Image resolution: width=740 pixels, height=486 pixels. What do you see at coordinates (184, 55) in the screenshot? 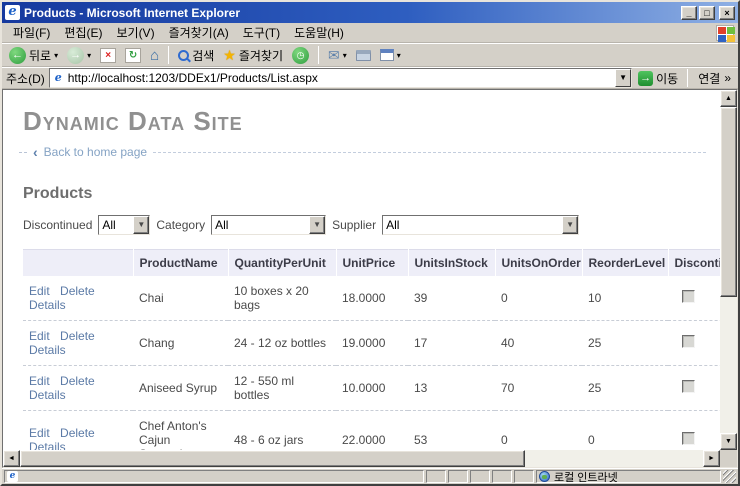
I see `search-icon` at bounding box center [184, 55].